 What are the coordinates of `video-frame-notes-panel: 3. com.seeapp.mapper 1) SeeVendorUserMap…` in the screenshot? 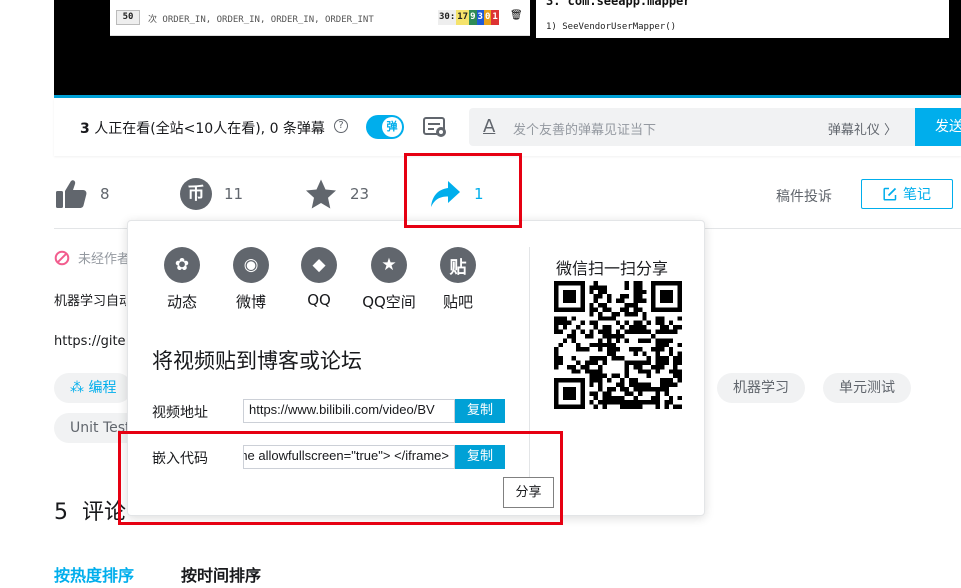 It's located at (742, 19).